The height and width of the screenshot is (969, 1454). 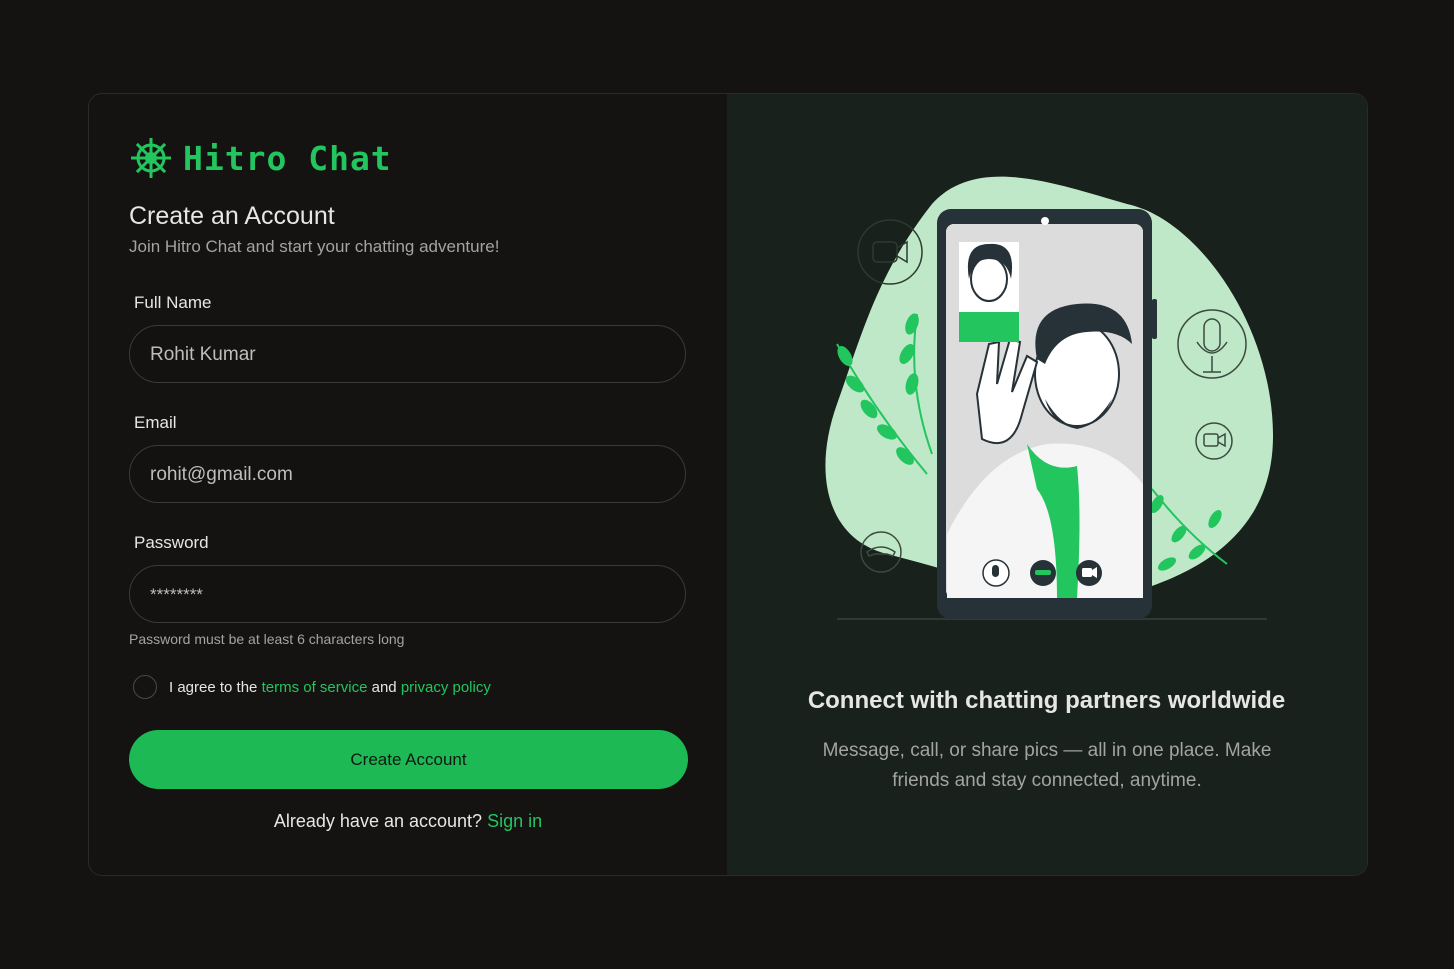 What do you see at coordinates (145, 687) in the screenshot?
I see `terms-checkbox` at bounding box center [145, 687].